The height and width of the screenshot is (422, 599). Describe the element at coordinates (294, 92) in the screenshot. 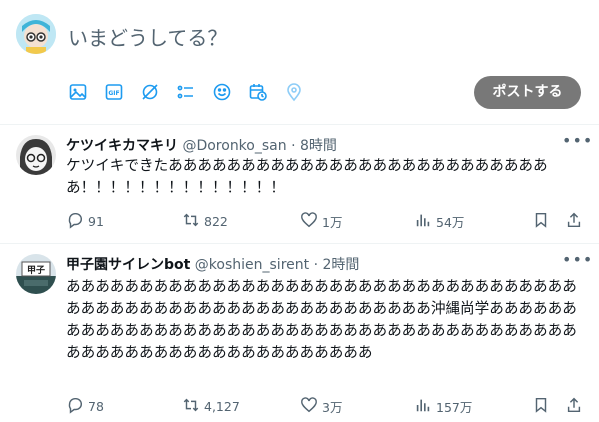

I see `location-icon` at that location.